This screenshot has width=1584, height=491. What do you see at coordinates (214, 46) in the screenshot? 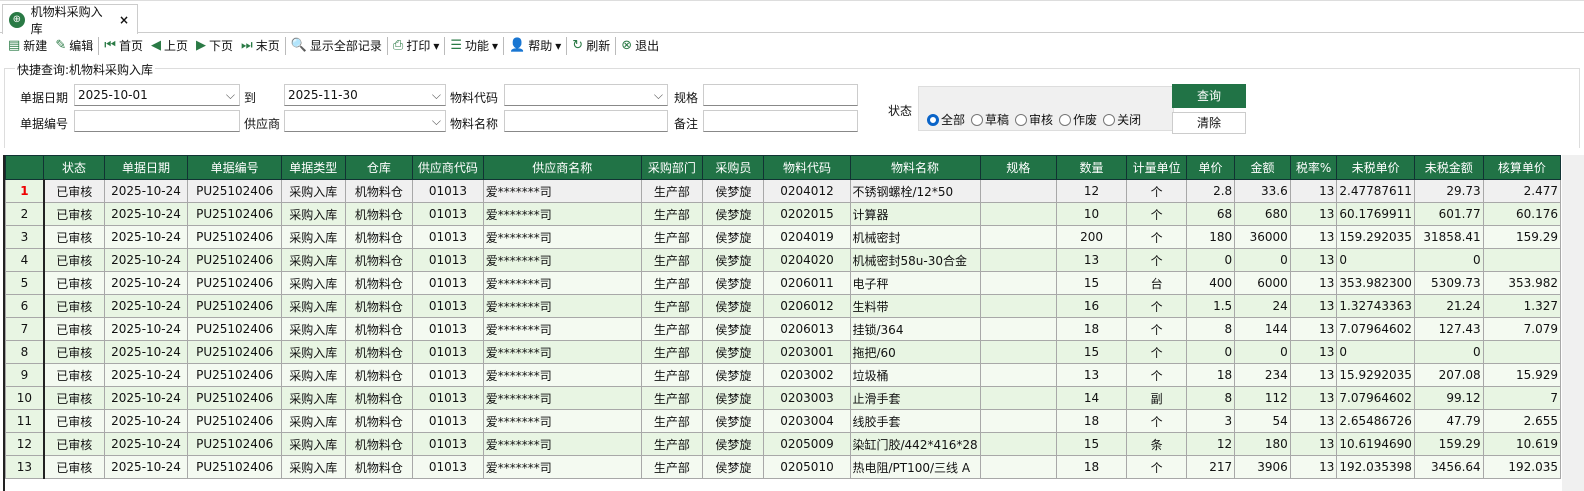
I see `toolbar-button-4: ▶ 下页` at bounding box center [214, 46].